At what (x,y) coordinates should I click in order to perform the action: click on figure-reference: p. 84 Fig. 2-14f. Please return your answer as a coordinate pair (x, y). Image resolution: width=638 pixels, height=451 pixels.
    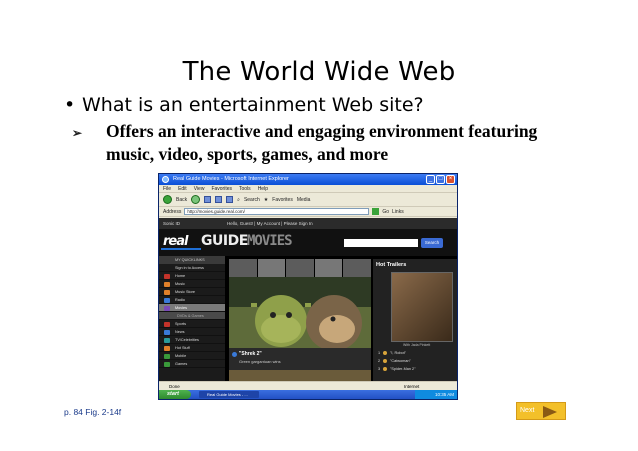
    Looking at the image, I should click on (93, 412).